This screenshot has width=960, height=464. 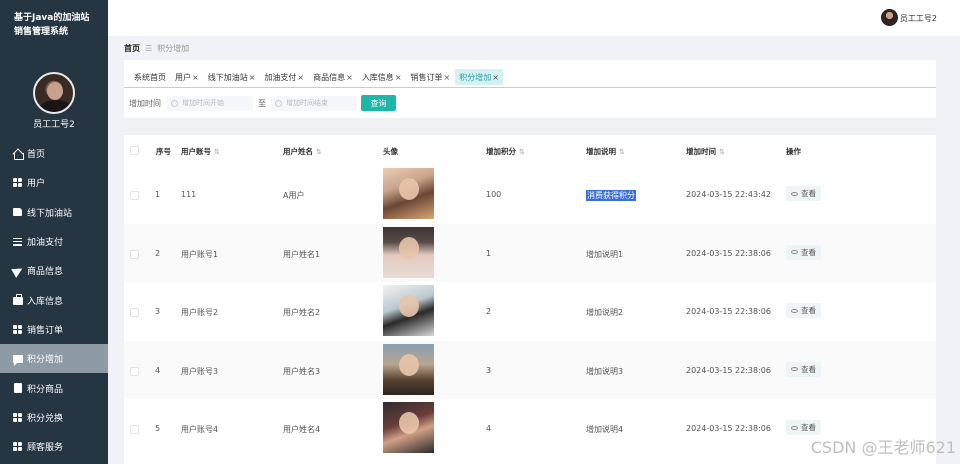 I want to click on header-index: 序号, so click(x=163, y=151).